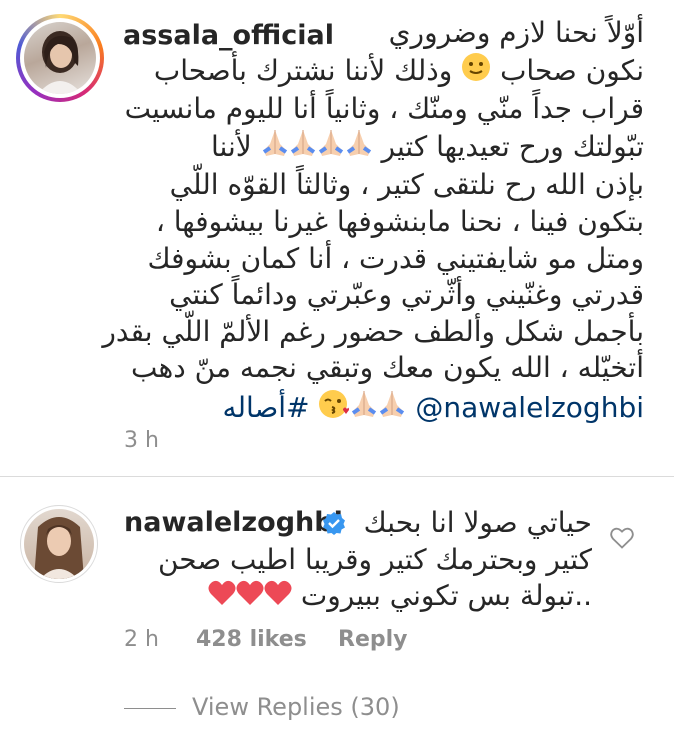  I want to click on comment-line: كتير وبحترمك كتير وقريبا اطيب صحن, so click(374, 559).